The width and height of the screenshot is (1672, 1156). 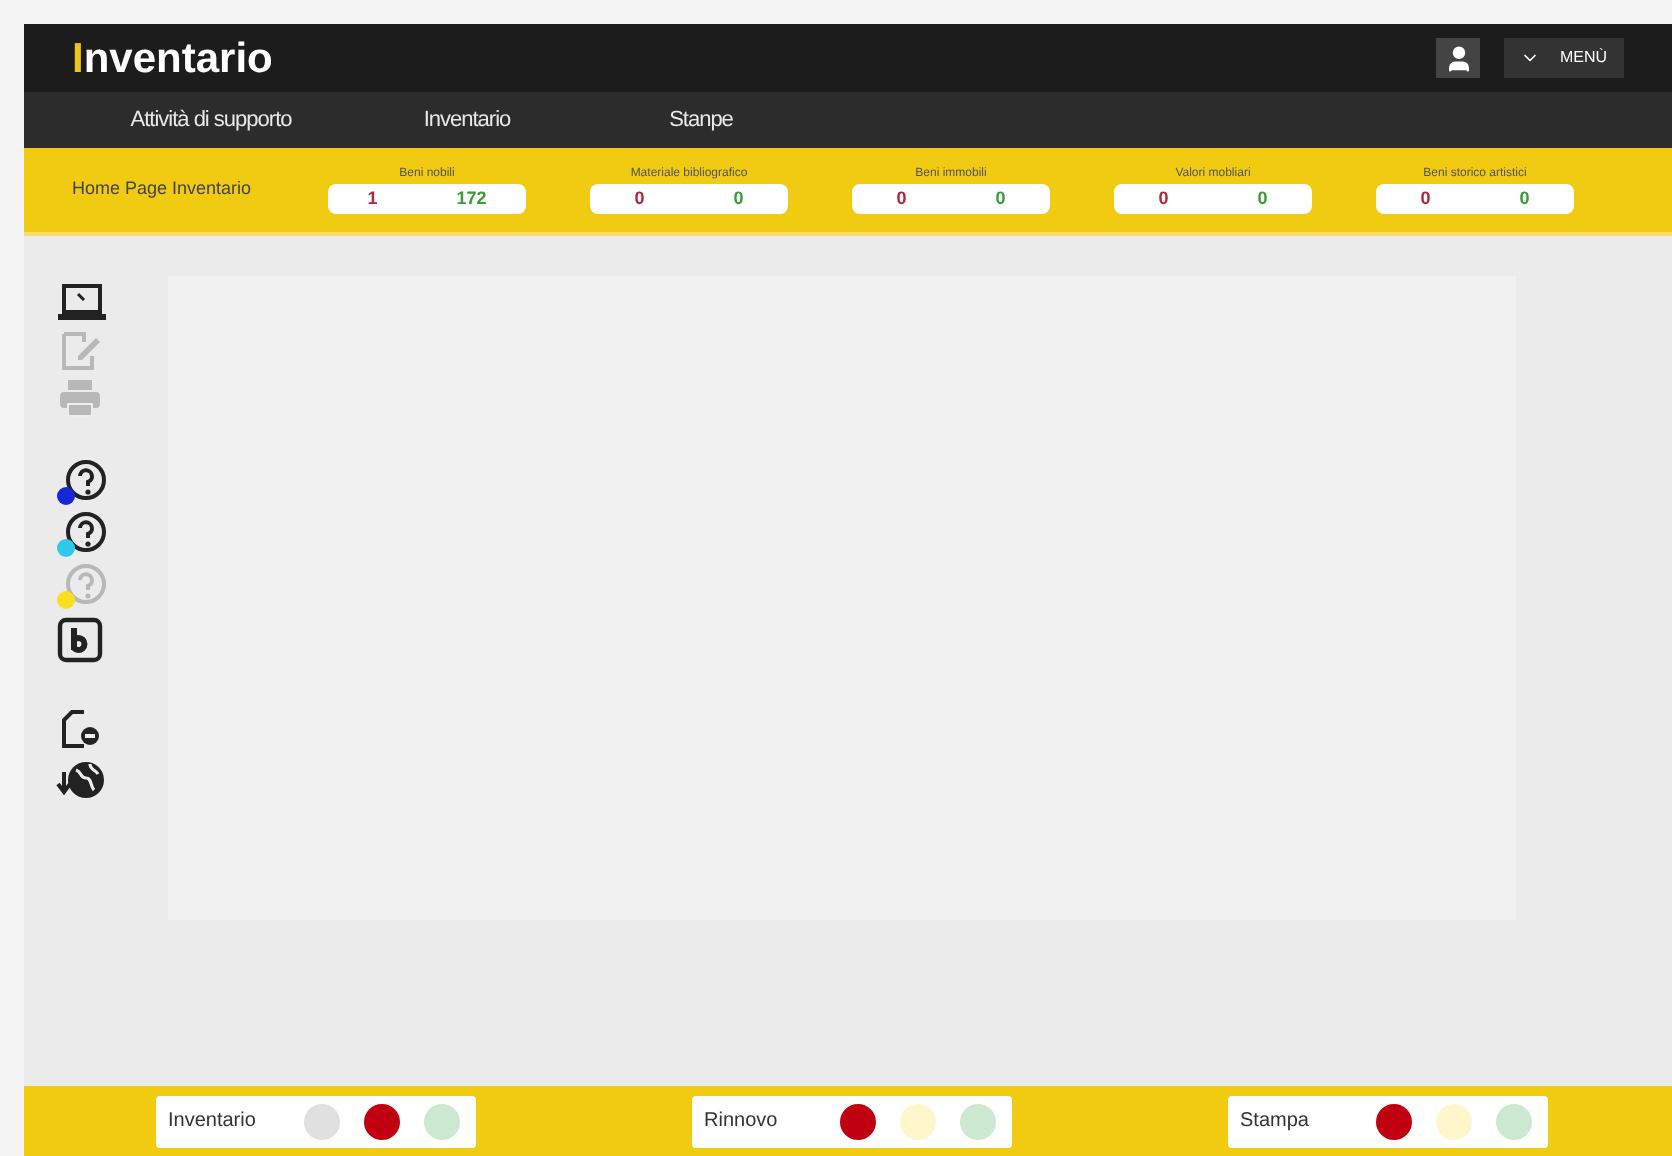 I want to click on nav-link: Stanpe, so click(x=701, y=120).